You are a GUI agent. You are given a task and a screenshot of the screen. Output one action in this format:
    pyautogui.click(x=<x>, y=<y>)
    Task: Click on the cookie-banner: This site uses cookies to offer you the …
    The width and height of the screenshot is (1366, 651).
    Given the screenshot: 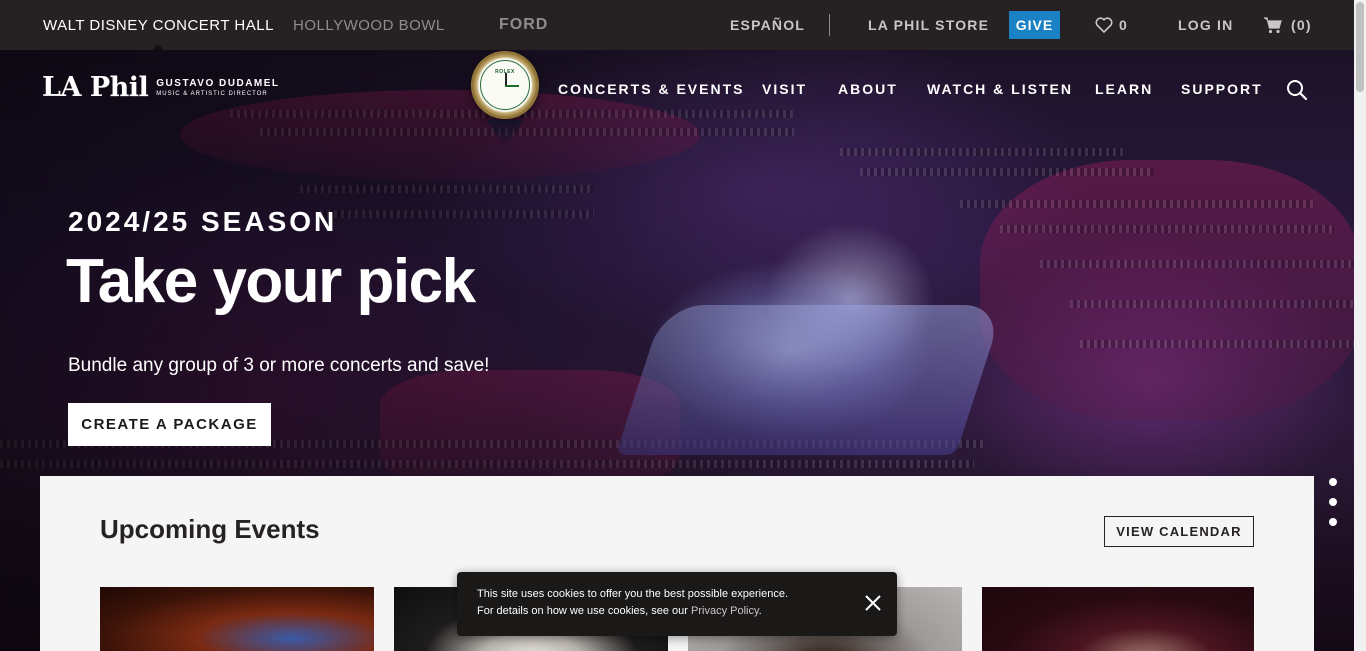 What is the action you would take?
    pyautogui.click(x=677, y=604)
    